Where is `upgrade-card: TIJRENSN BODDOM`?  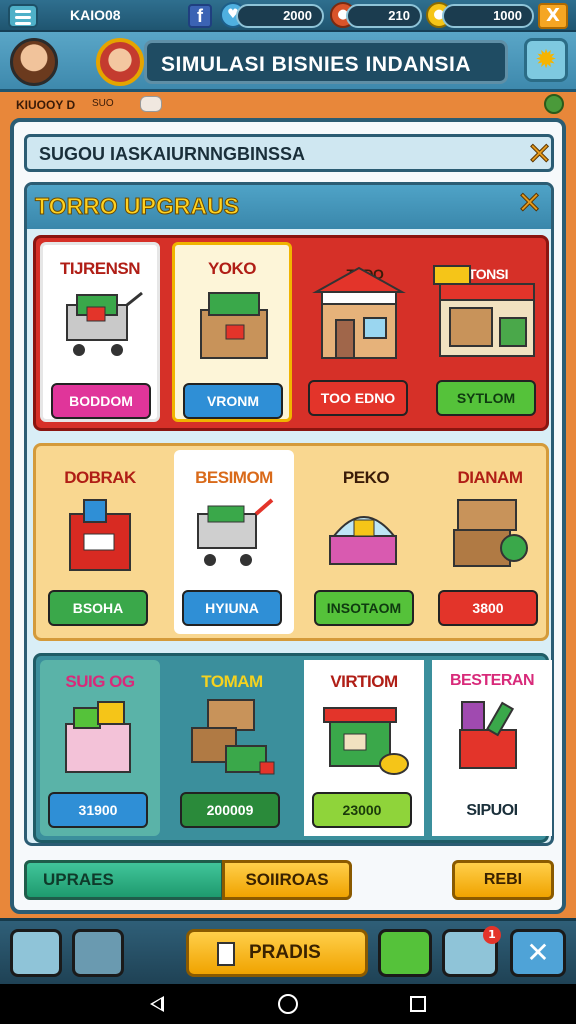 upgrade-card: TIJRENSN BODDOM is located at coordinates (100, 332).